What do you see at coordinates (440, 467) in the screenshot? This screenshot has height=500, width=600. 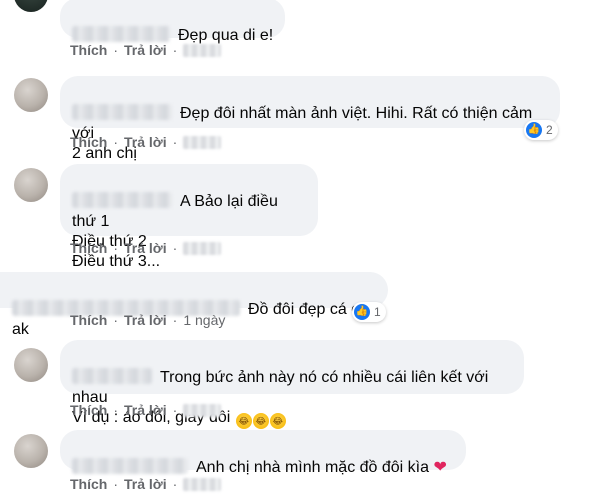 I see `heart-emoji: ❤` at bounding box center [440, 467].